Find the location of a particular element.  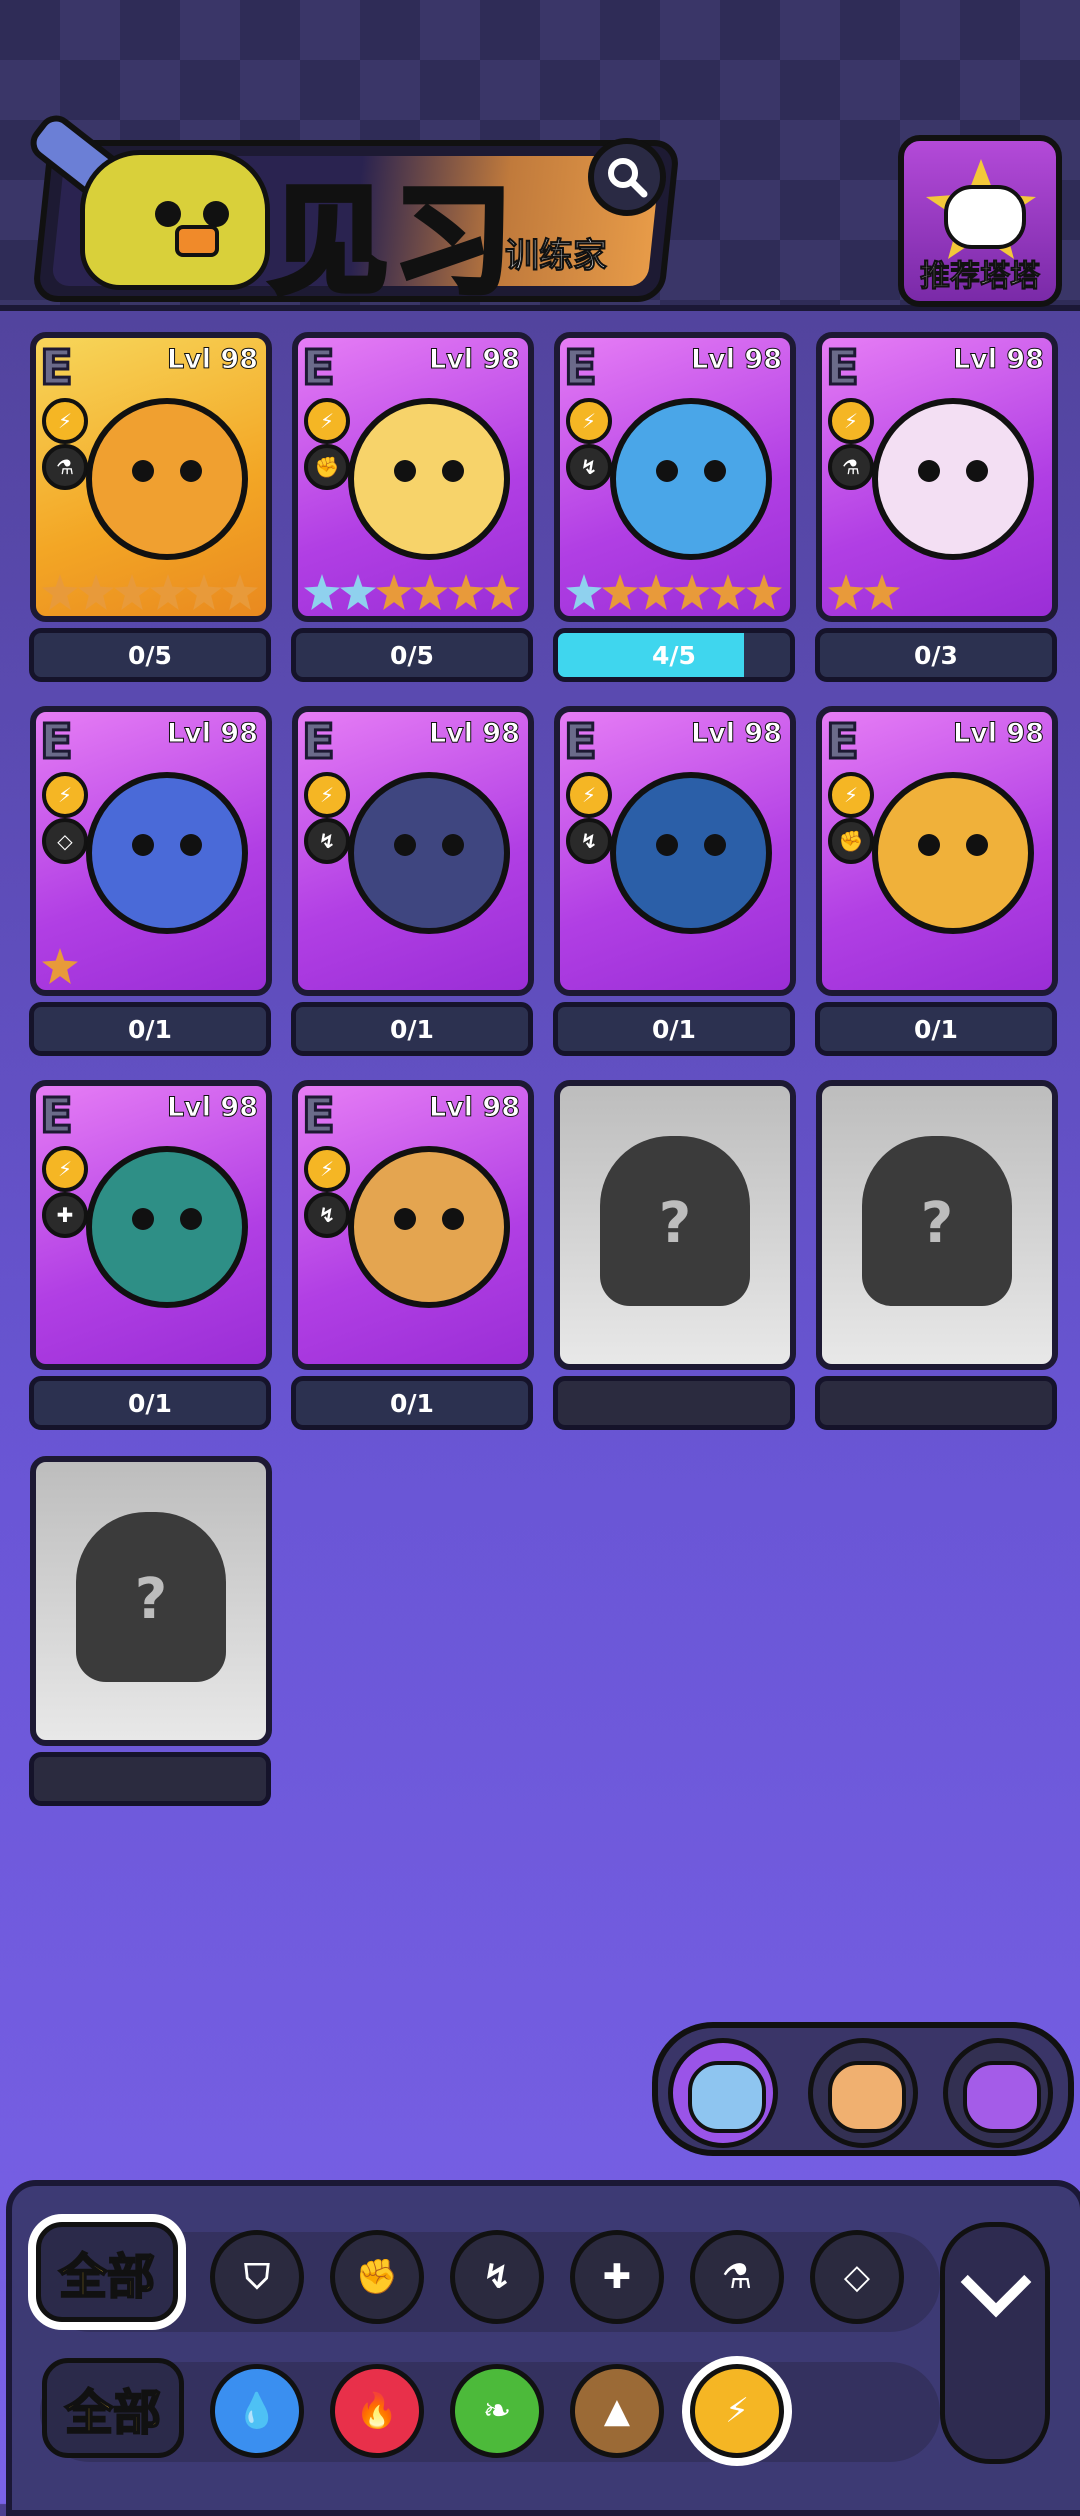

progress-label: 0/3 is located at coordinates (936, 655).